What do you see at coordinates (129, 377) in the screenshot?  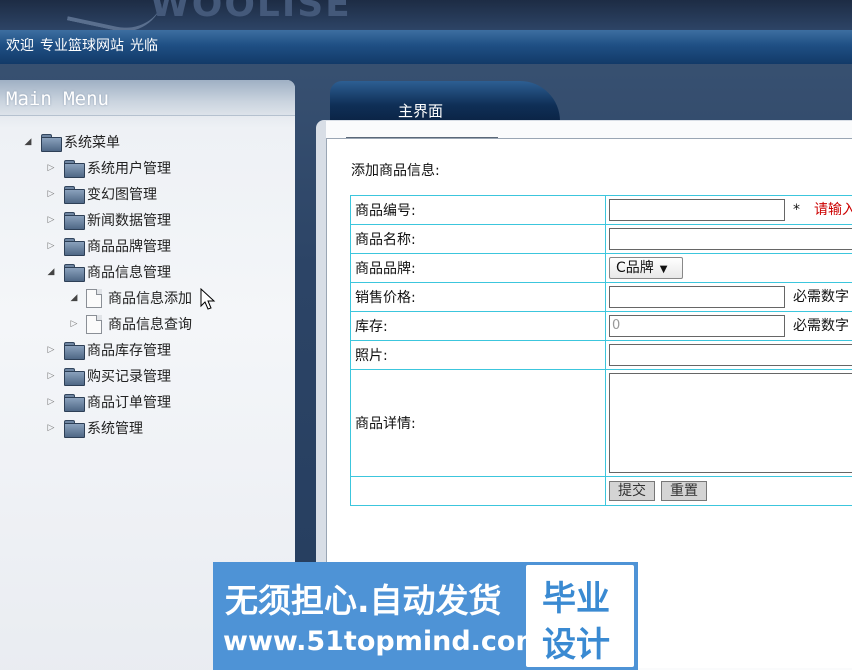 I see `menu-item-label: 购买记录管理` at bounding box center [129, 377].